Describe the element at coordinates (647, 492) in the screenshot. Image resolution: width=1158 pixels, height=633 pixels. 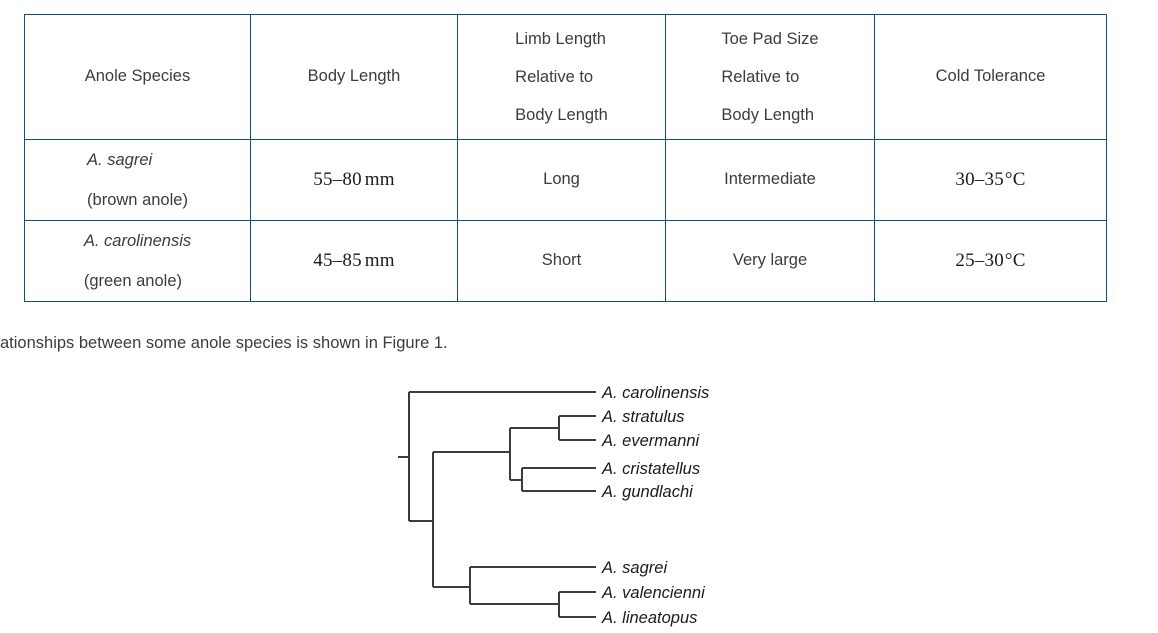
I see `tip-label-gundlachi: A. gundlachi` at that location.